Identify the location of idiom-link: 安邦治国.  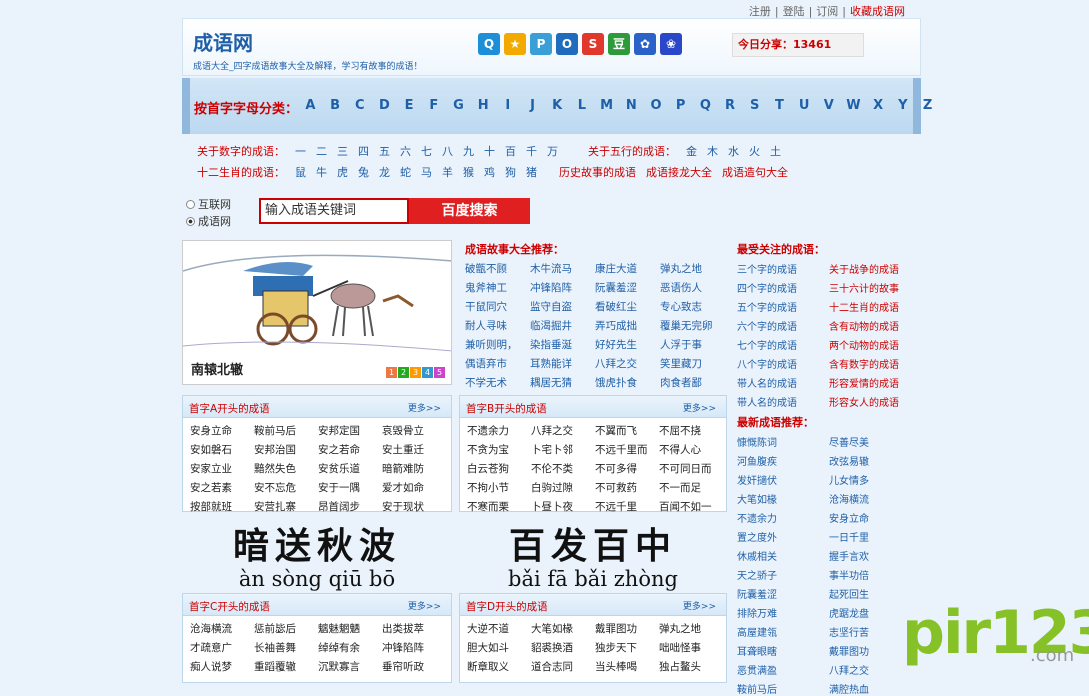
(286, 449).